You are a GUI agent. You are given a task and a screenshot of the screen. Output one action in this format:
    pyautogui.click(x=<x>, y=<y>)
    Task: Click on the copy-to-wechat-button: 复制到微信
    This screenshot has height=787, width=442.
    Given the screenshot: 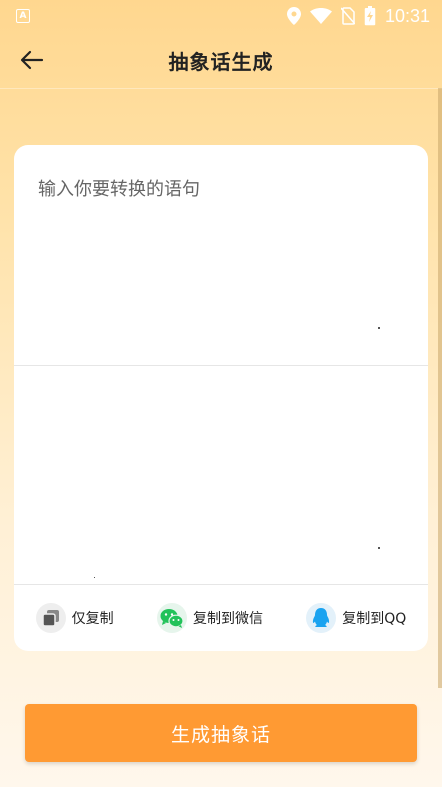 What is the action you would take?
    pyautogui.click(x=209, y=618)
    